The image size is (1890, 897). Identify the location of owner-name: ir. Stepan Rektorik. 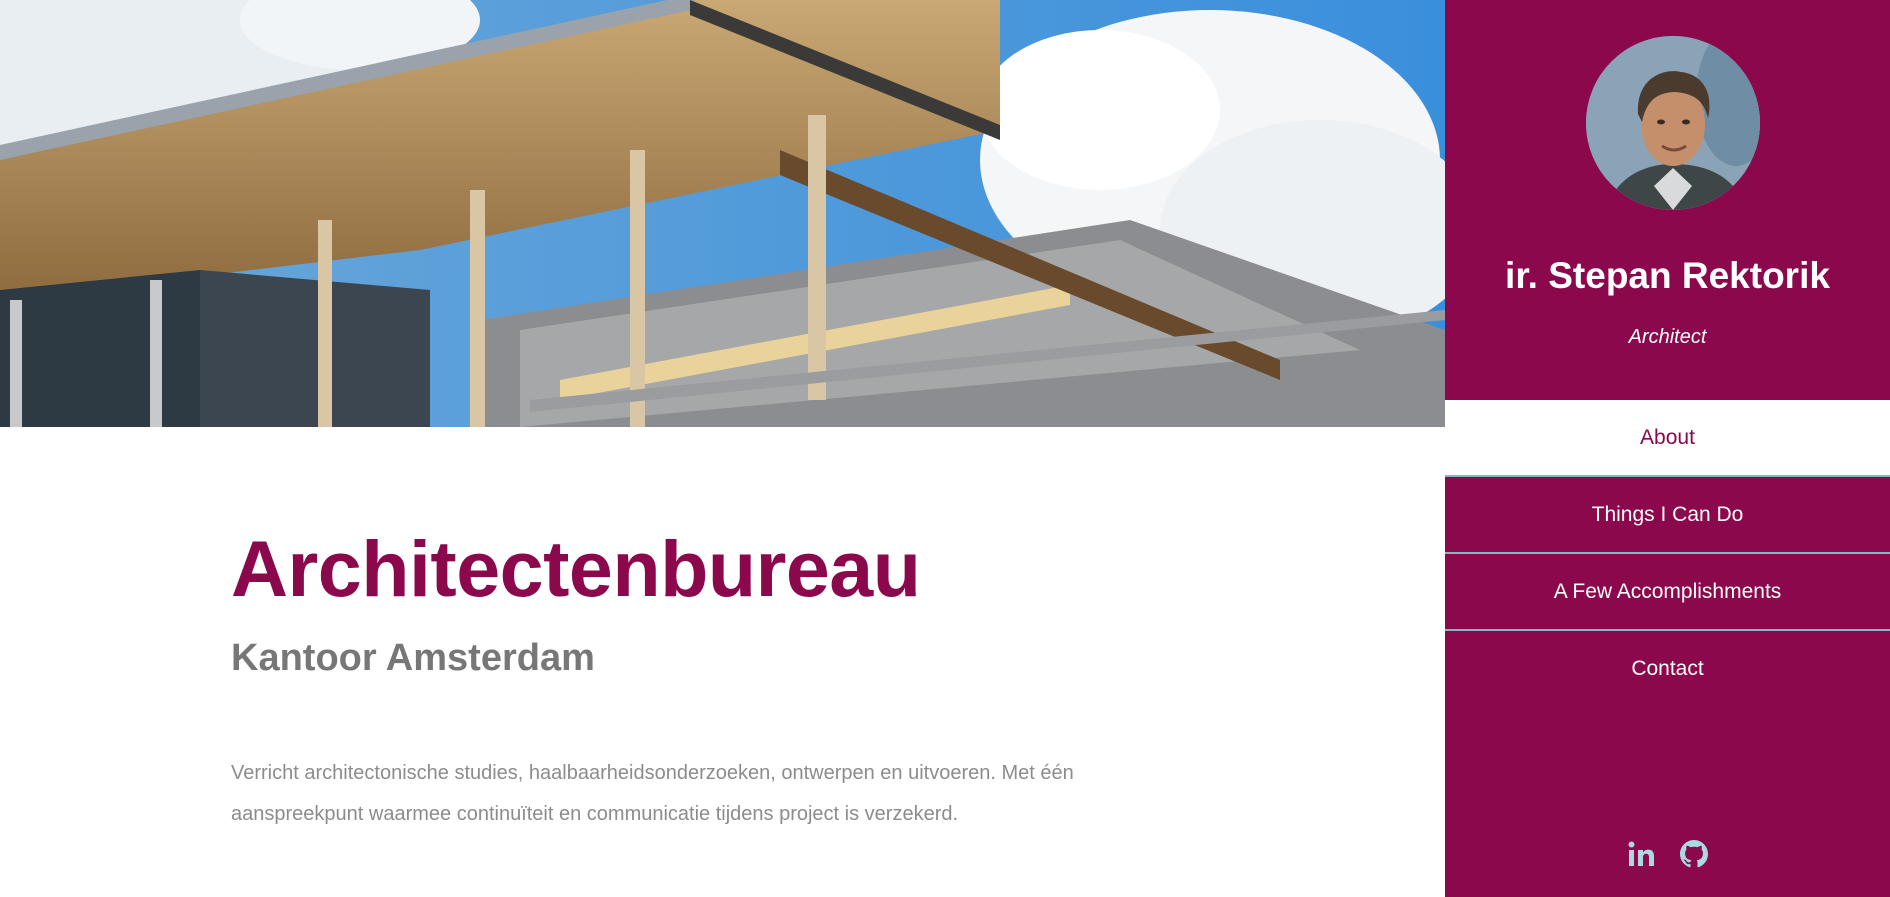
(1667, 275).